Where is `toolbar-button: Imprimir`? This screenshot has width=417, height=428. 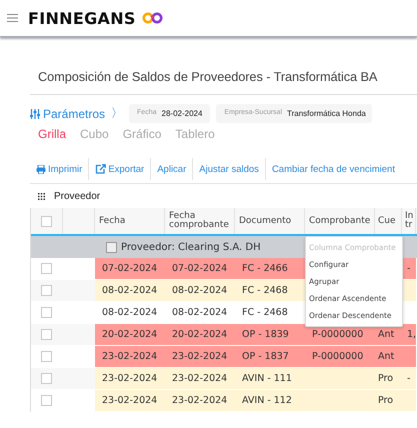
toolbar-button: Imprimir is located at coordinates (60, 169).